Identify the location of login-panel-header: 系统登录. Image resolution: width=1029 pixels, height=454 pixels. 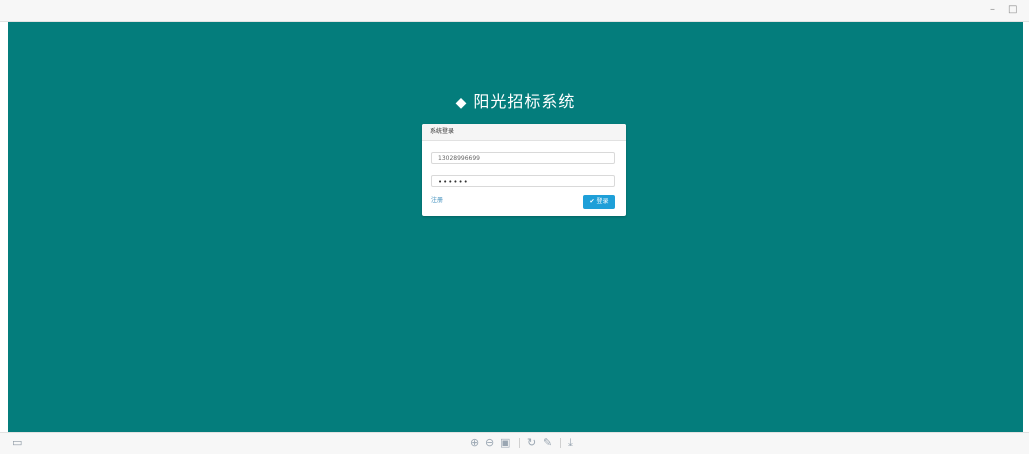
(524, 132).